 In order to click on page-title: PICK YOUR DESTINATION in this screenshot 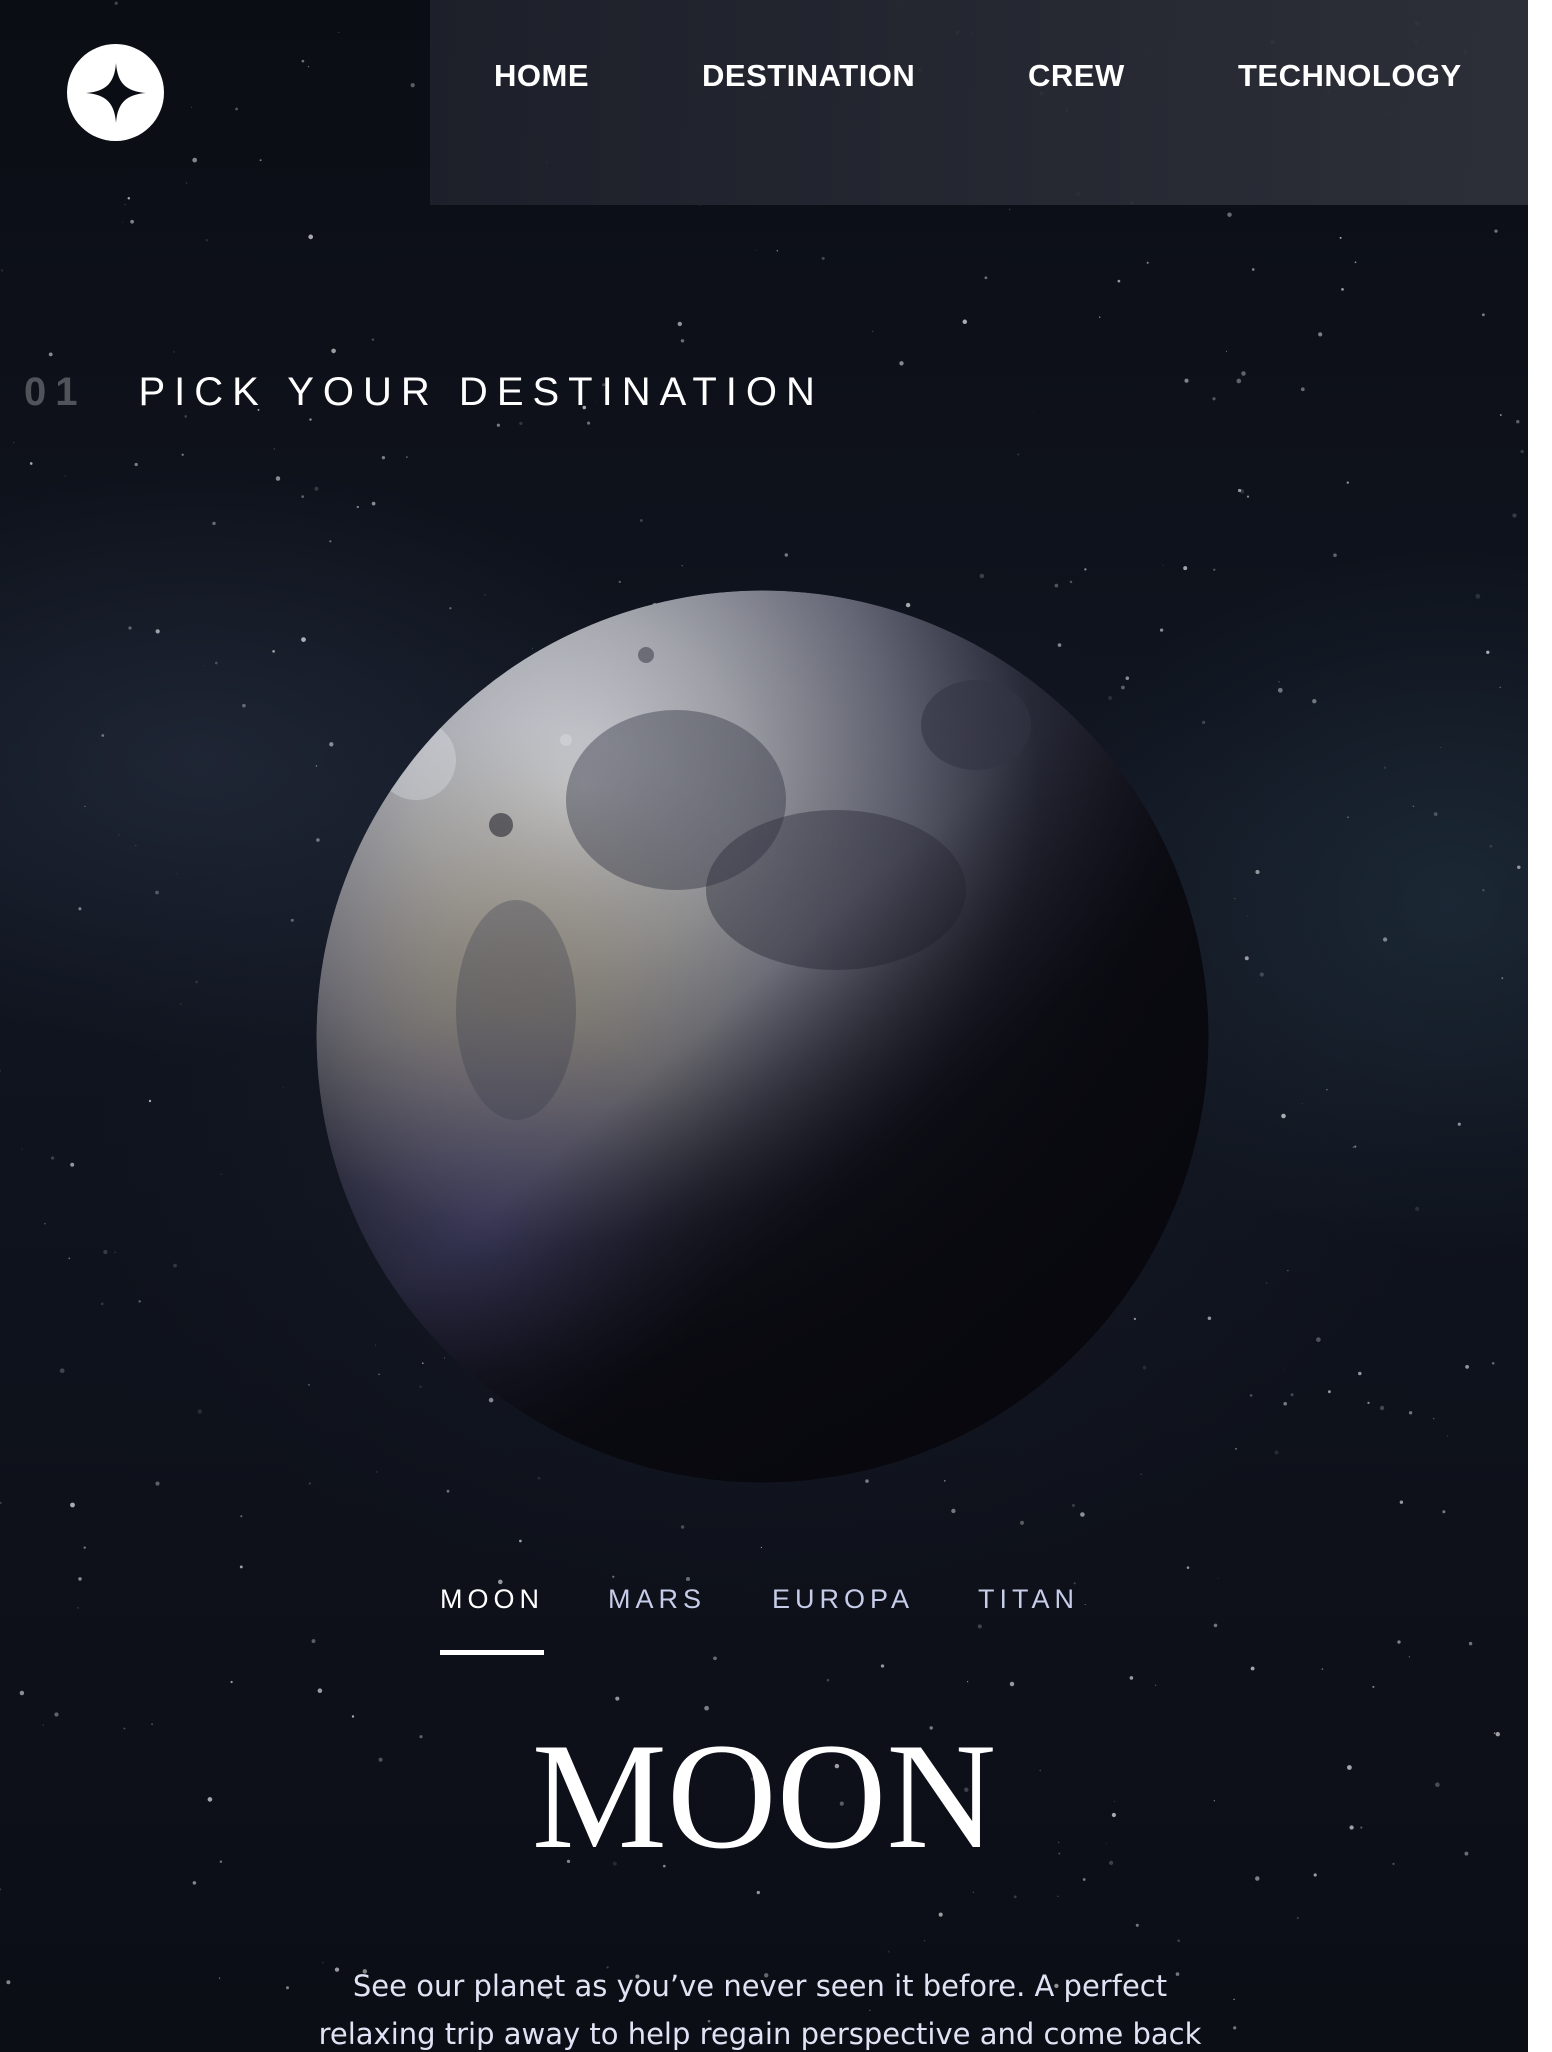, I will do `click(481, 392)`.